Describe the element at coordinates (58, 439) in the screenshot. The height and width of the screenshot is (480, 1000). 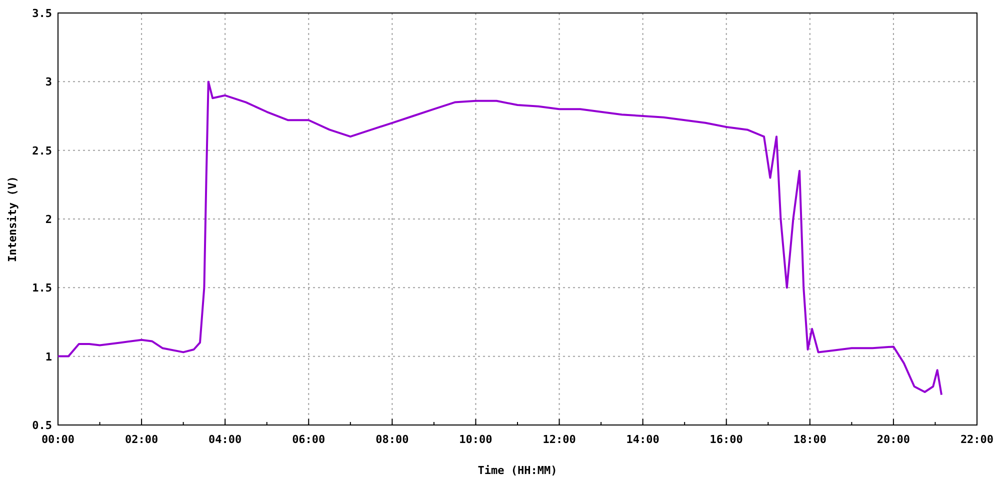
I see `x-tick-label: 00:00` at that location.